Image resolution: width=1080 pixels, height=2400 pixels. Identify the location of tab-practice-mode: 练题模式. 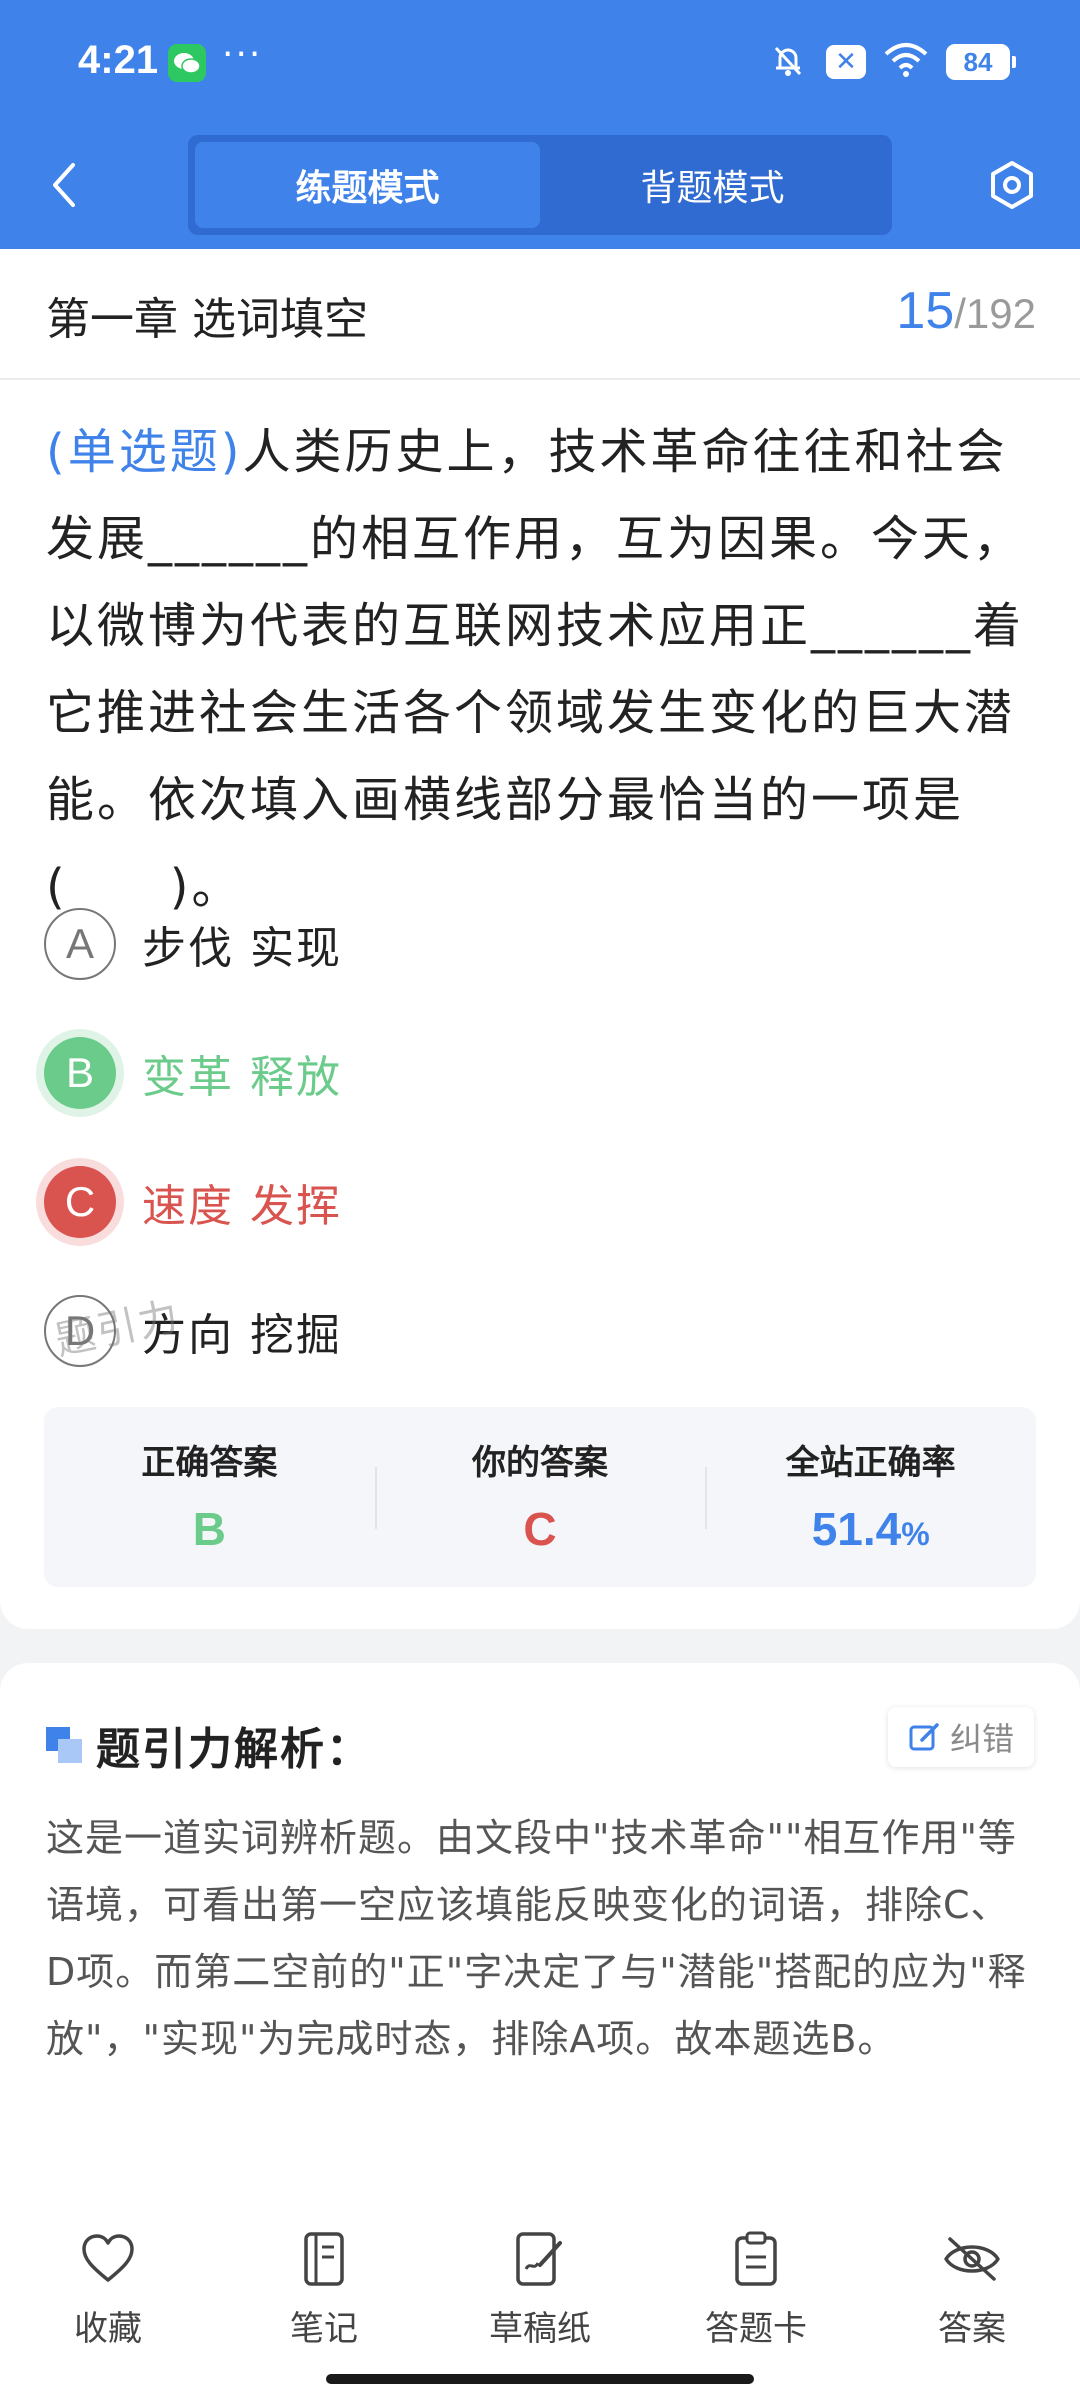
(367, 185).